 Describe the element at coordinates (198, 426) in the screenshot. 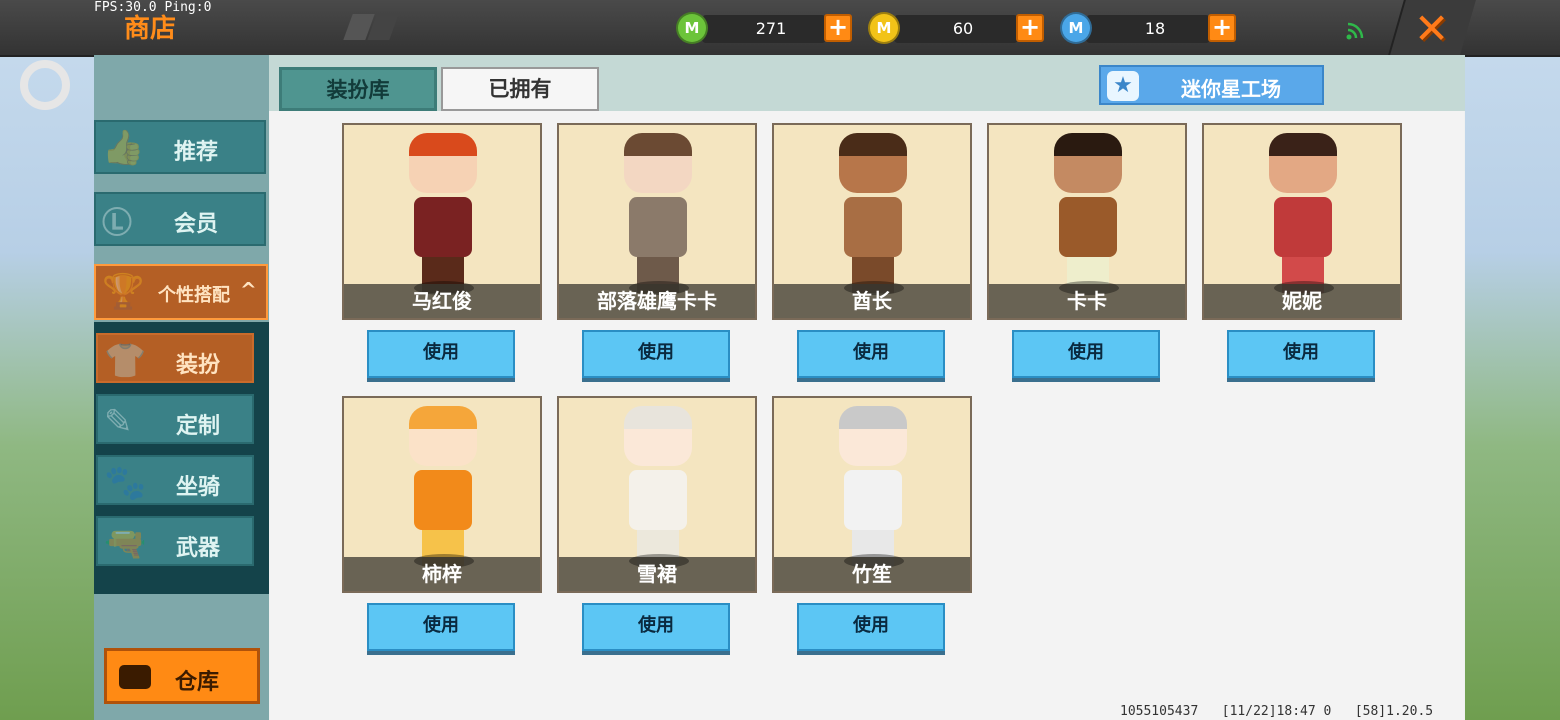

I see `sidebar-item-label: 定制` at that location.